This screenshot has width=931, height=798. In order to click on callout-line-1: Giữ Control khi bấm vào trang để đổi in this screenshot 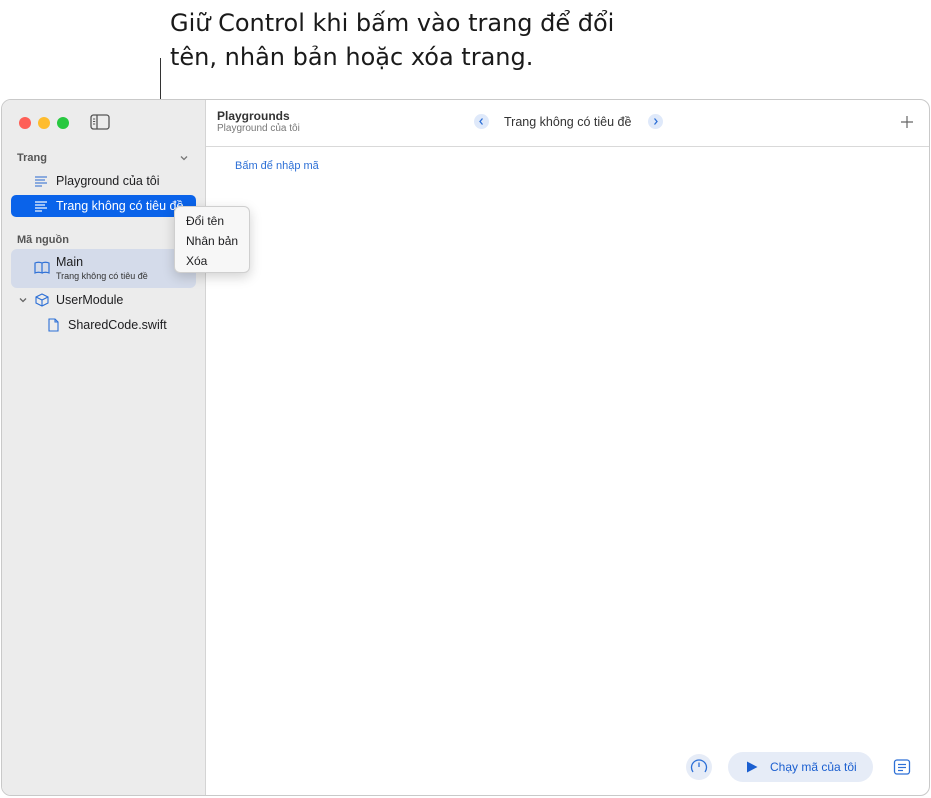, I will do `click(392, 23)`.